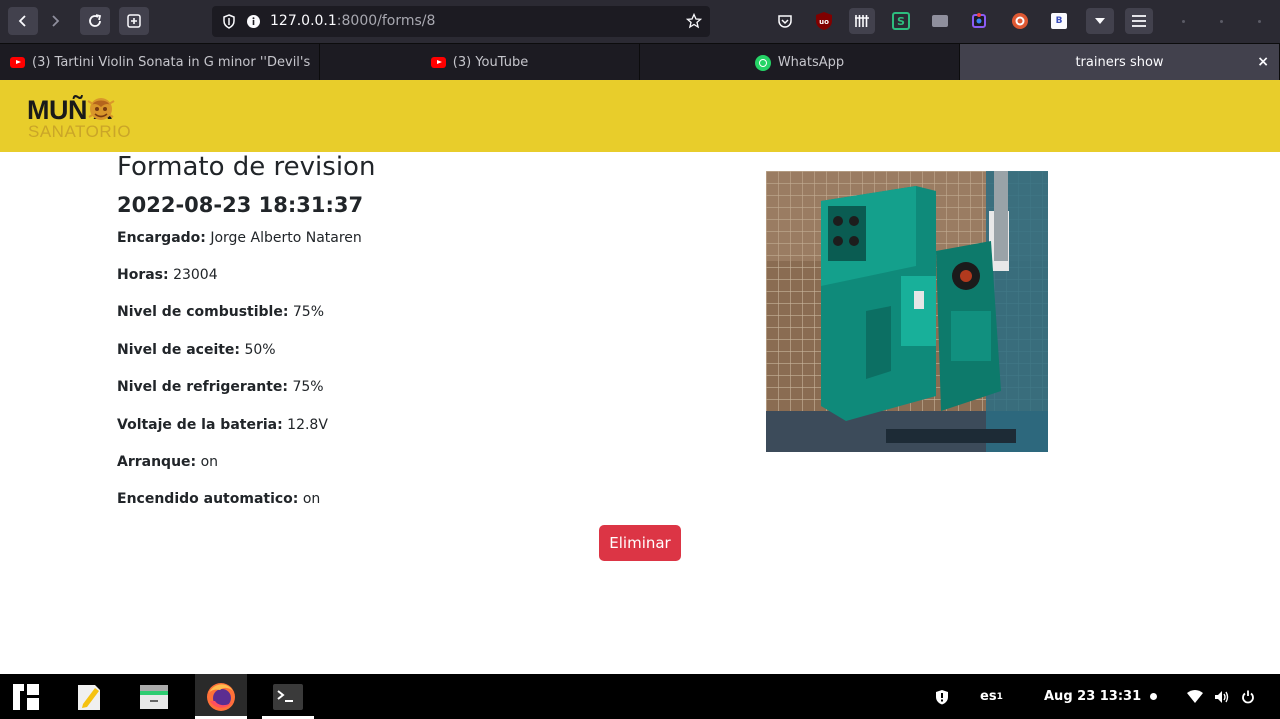 The image size is (1280, 719). Describe the element at coordinates (811, 62) in the screenshot. I see `tab-label: WhatsApp` at that location.